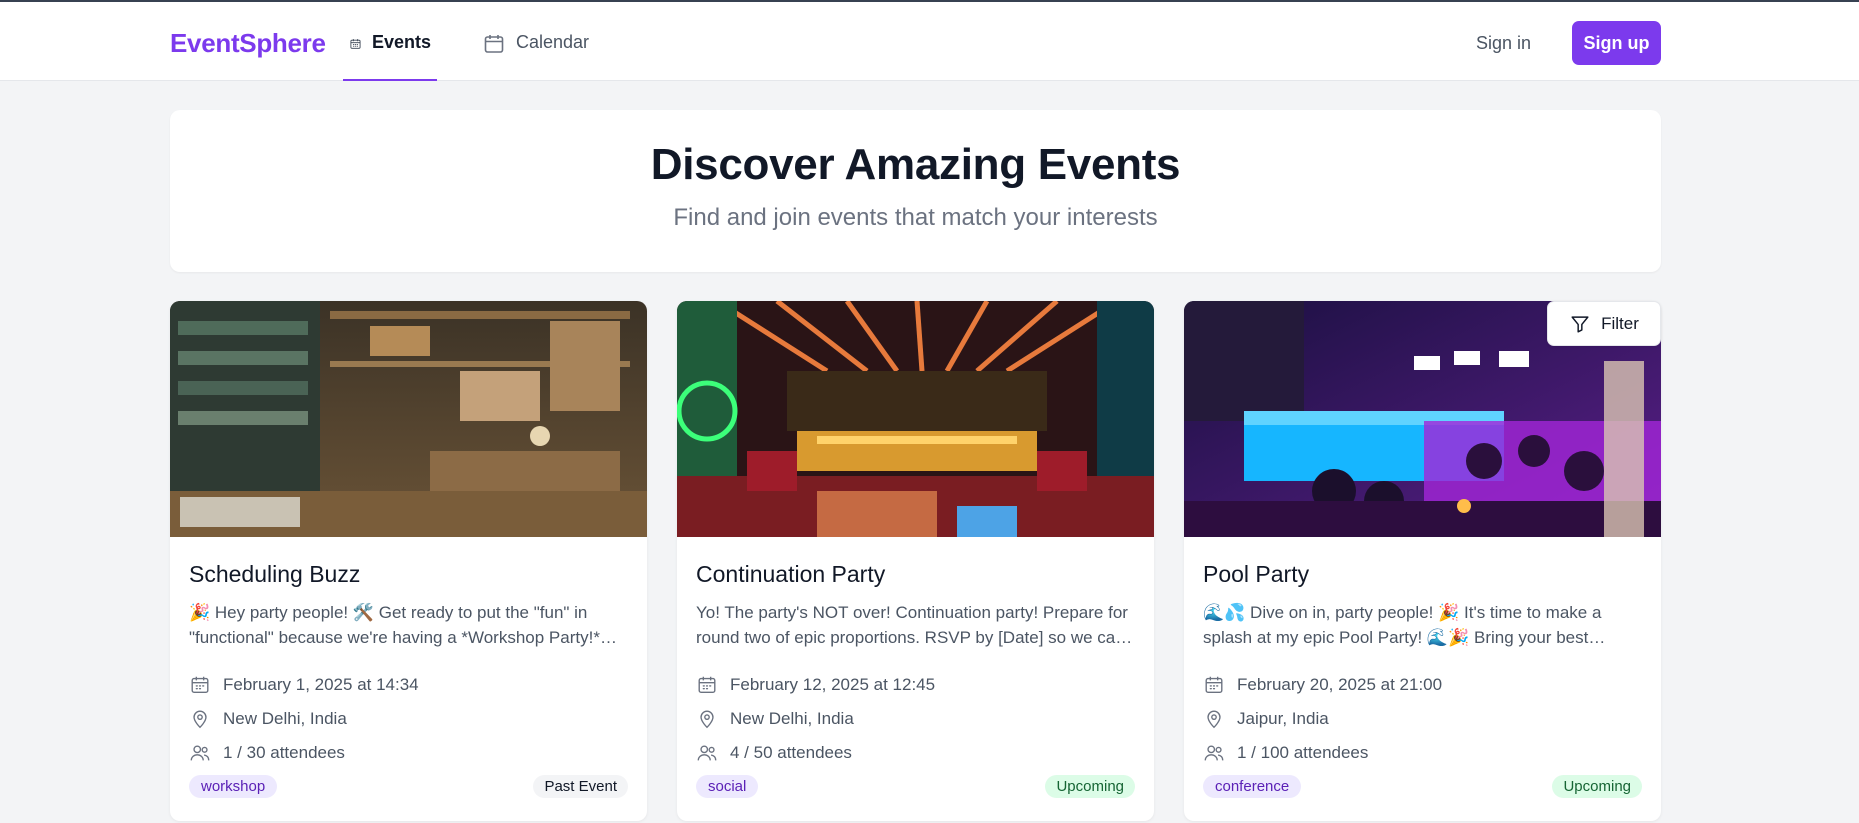  Describe the element at coordinates (915, 753) in the screenshot. I see `event-attendees: 4 / 50 attendees` at that location.